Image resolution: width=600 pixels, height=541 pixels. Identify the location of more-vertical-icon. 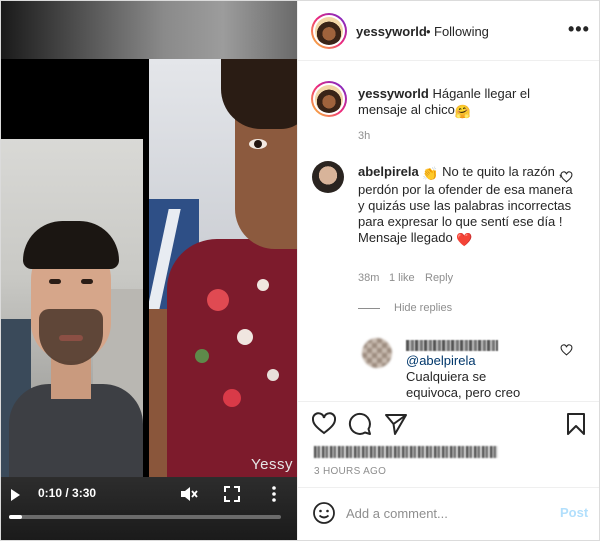
(274, 494).